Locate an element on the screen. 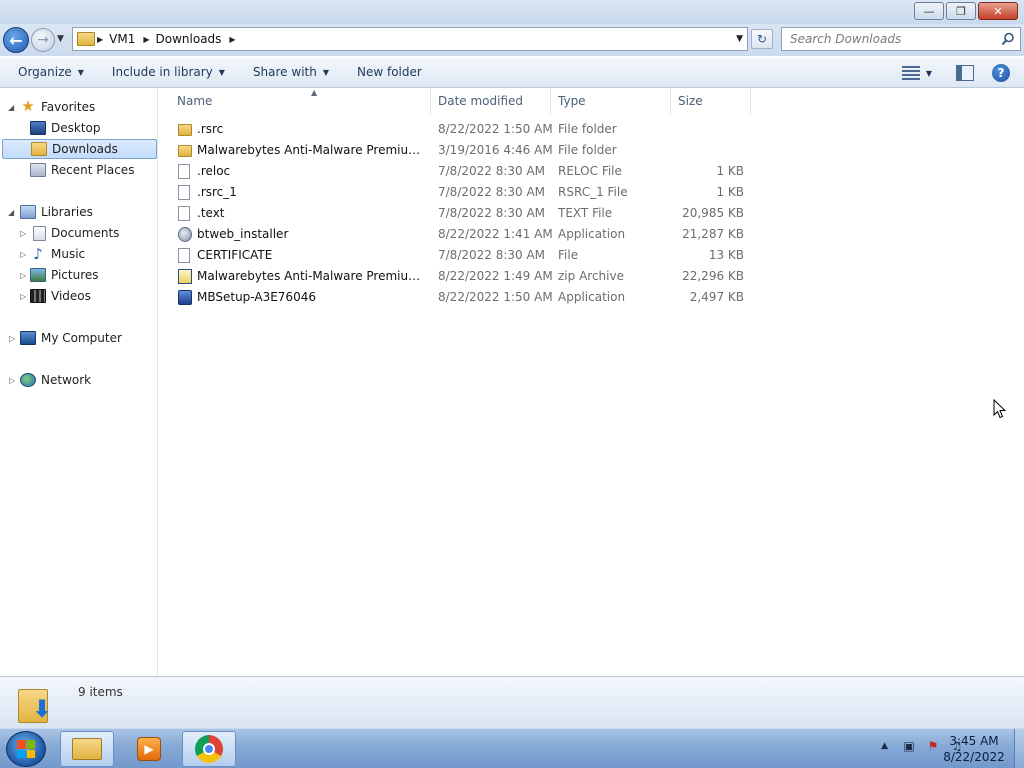  show-desktop-button is located at coordinates (1019, 748).